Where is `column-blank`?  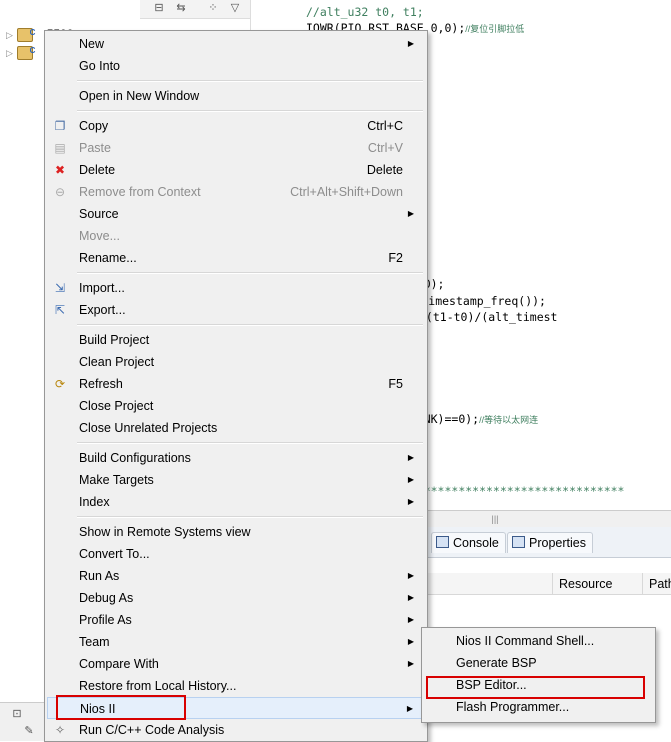 column-blank is located at coordinates (489, 584).